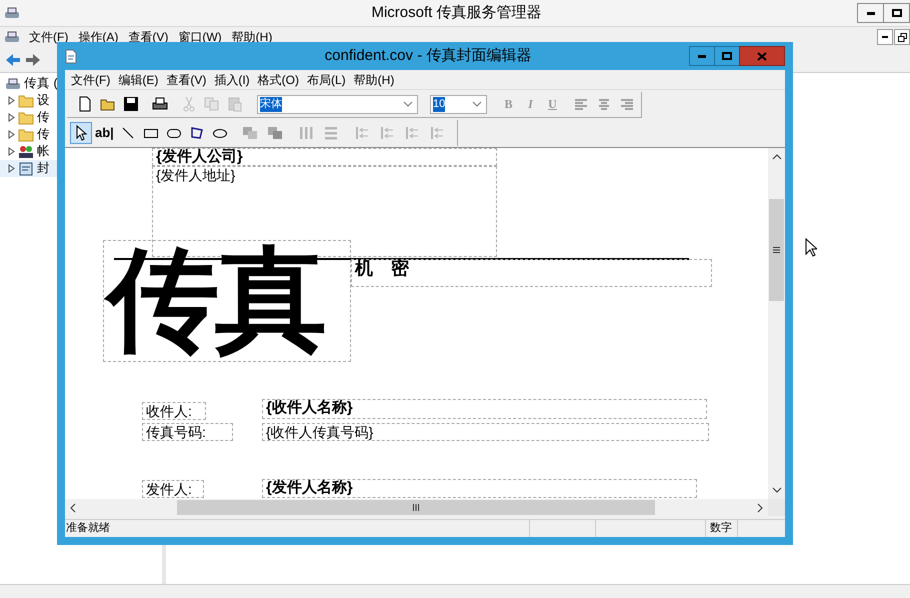 Image resolution: width=910 pixels, height=598 pixels. What do you see at coordinates (189, 104) in the screenshot?
I see `scissors-icon` at bounding box center [189, 104].